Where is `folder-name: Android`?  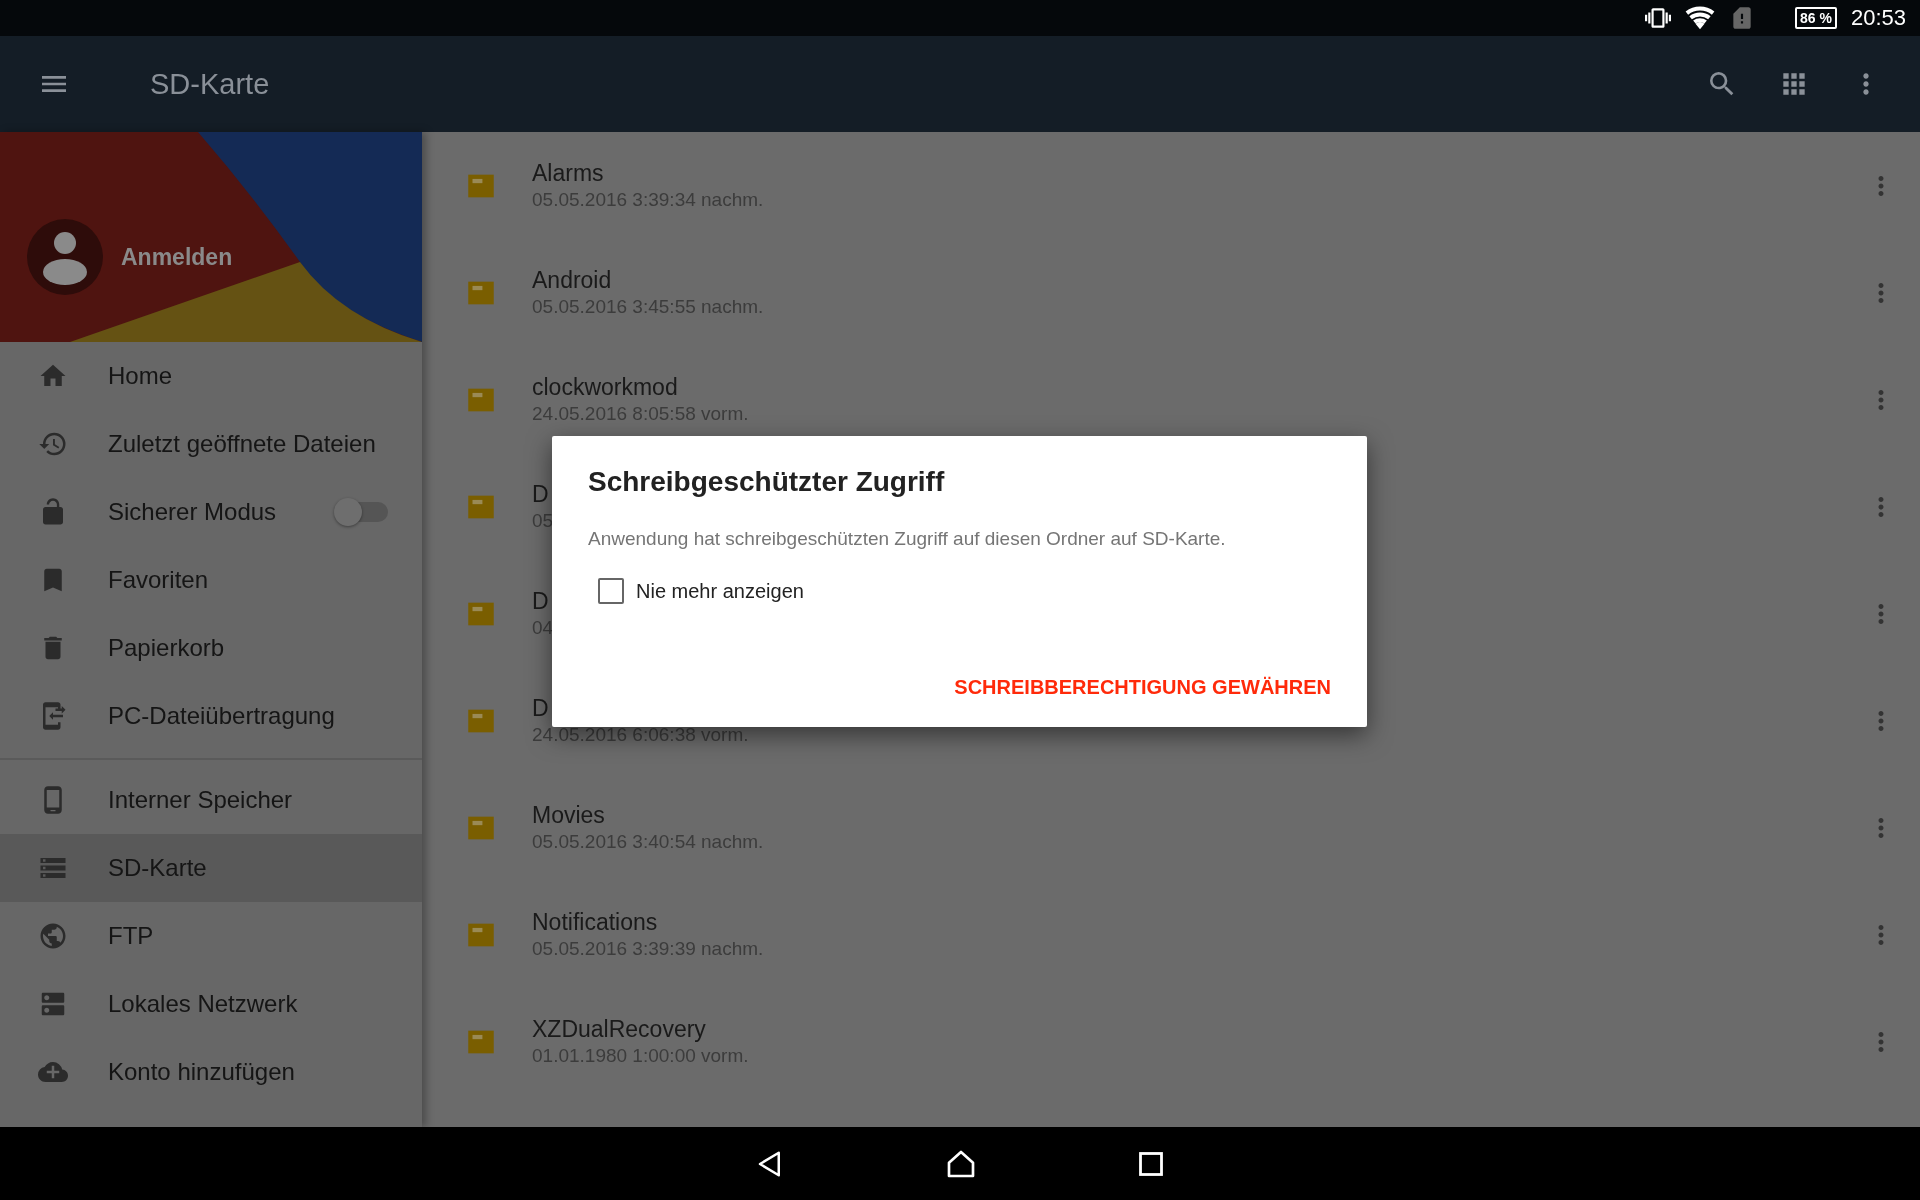 folder-name: Android is located at coordinates (648, 280).